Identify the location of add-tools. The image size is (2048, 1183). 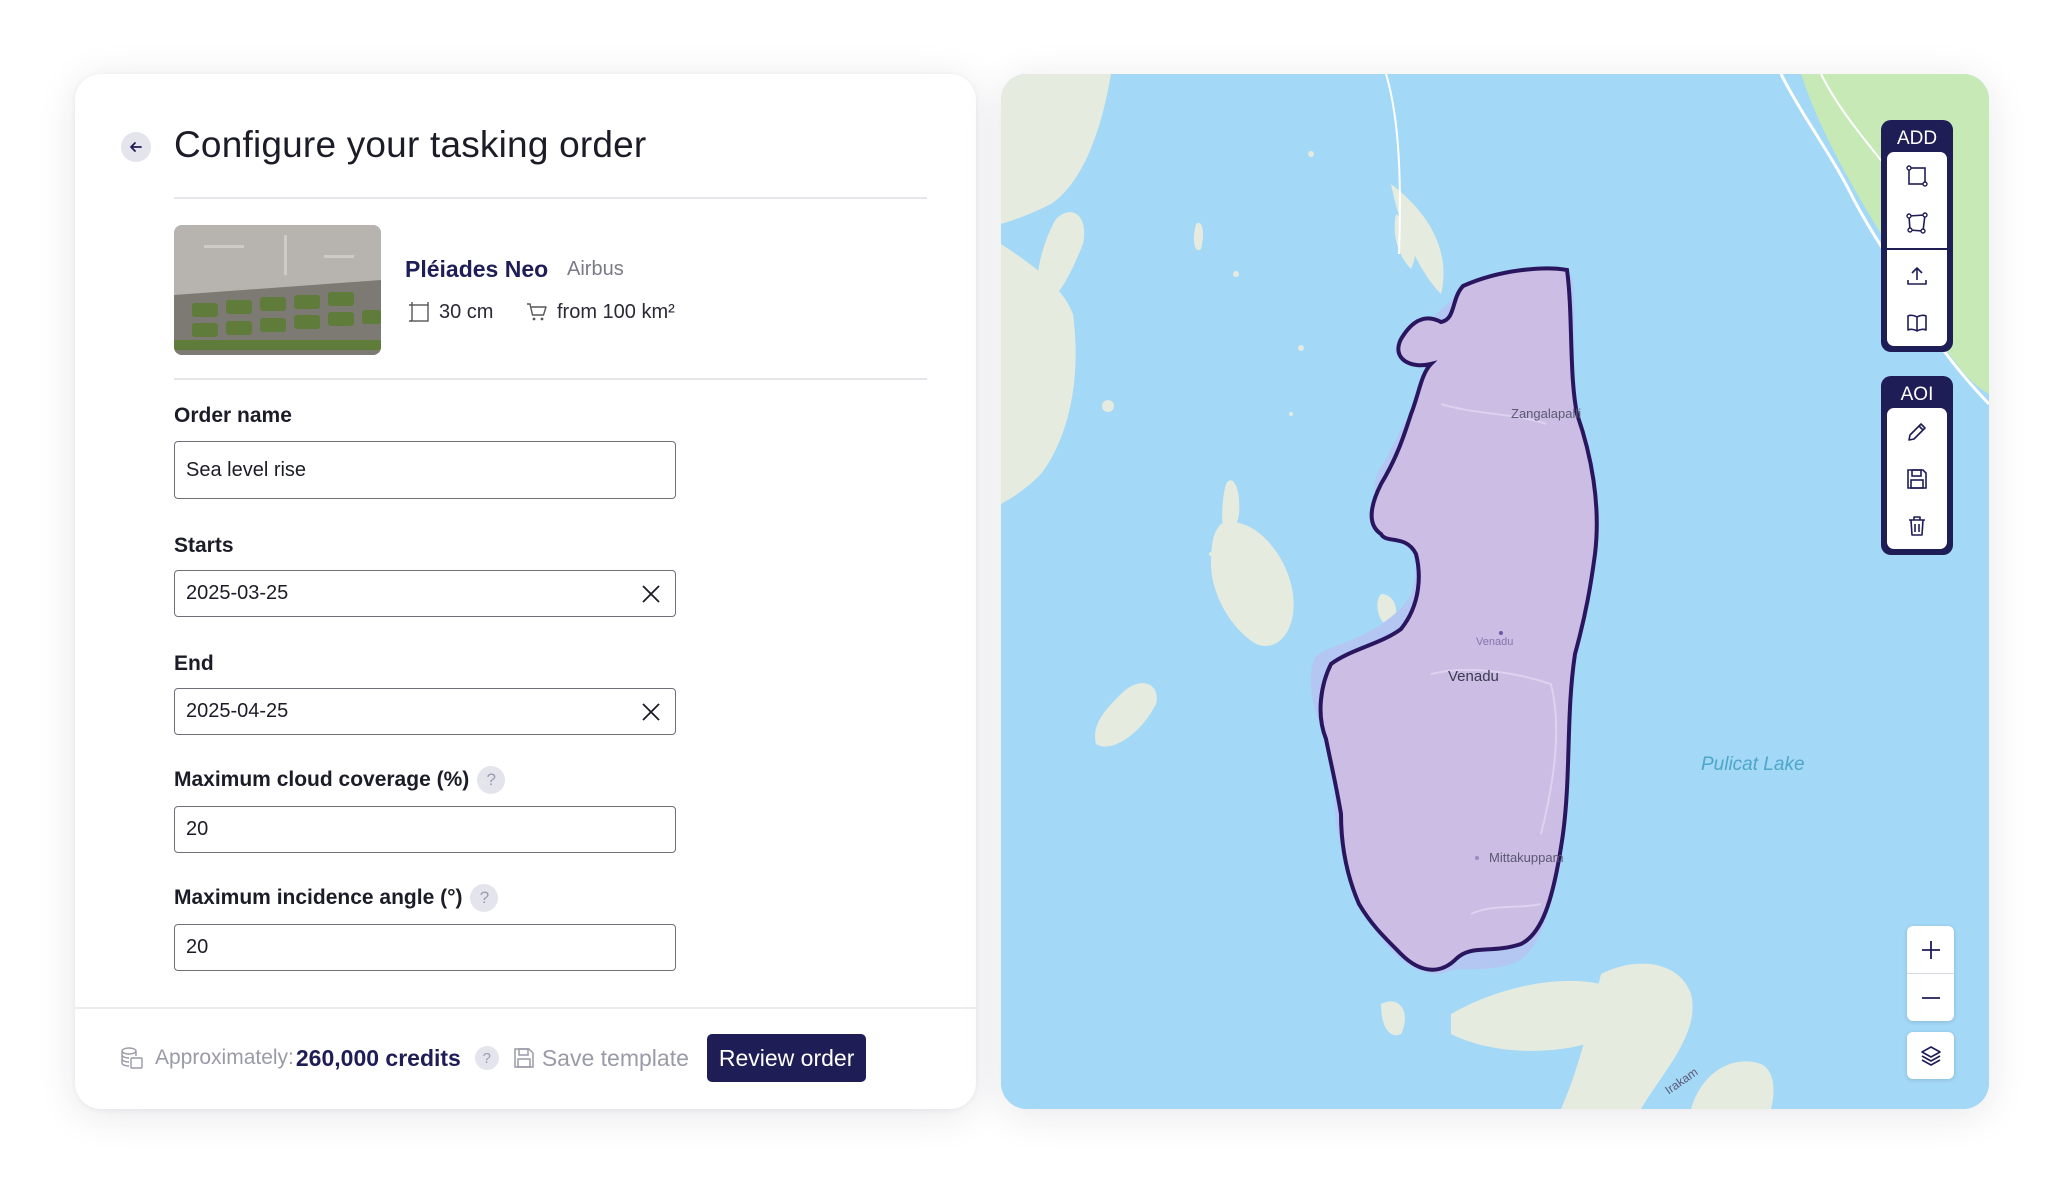
(1917, 249).